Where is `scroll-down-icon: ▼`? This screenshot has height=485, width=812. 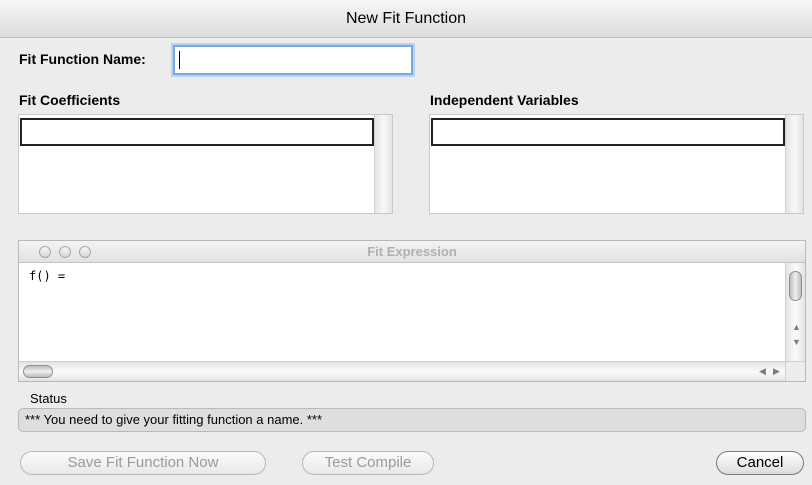 scroll-down-icon: ▼ is located at coordinates (796, 342).